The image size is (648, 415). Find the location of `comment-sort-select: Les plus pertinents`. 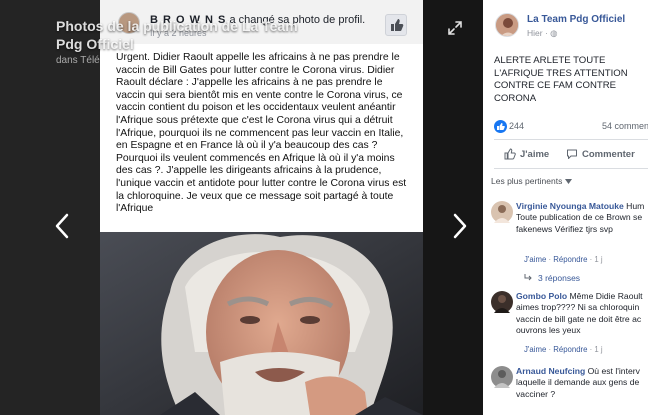

comment-sort-select: Les plus pertinents is located at coordinates (532, 181).